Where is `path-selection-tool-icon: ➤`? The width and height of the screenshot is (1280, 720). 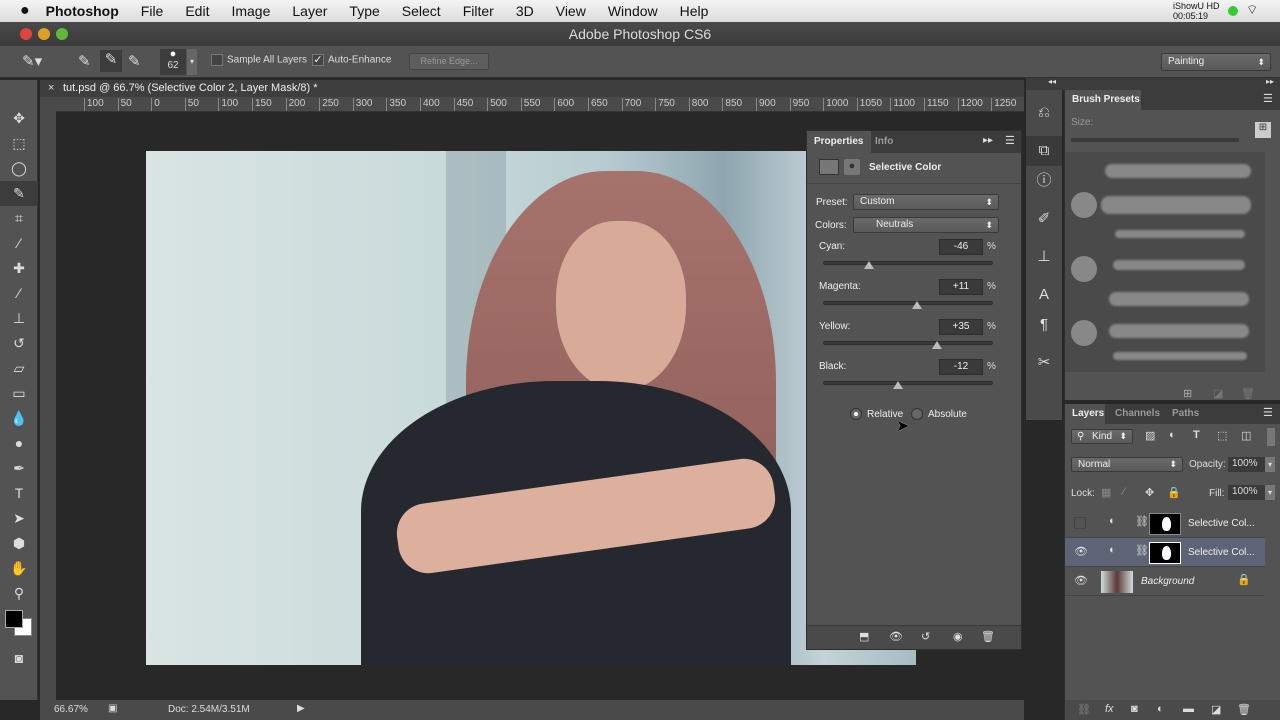
path-selection-tool-icon: ➤ is located at coordinates (19, 518).